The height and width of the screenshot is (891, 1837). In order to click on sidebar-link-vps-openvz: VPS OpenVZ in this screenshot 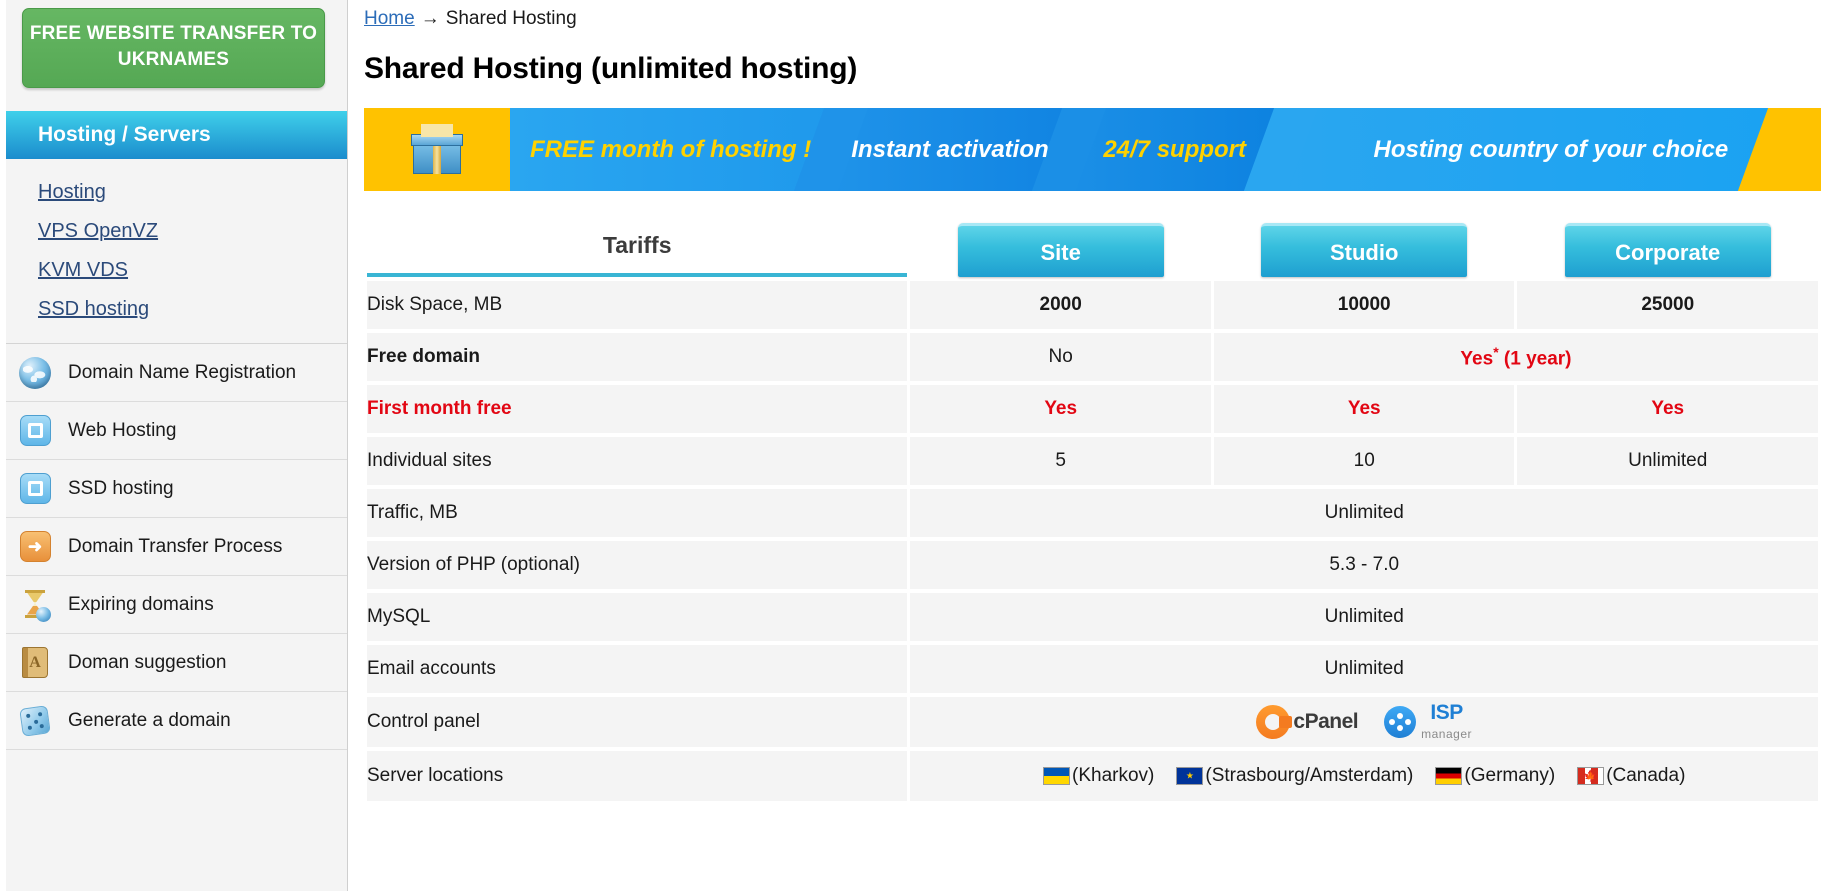, I will do `click(192, 231)`.